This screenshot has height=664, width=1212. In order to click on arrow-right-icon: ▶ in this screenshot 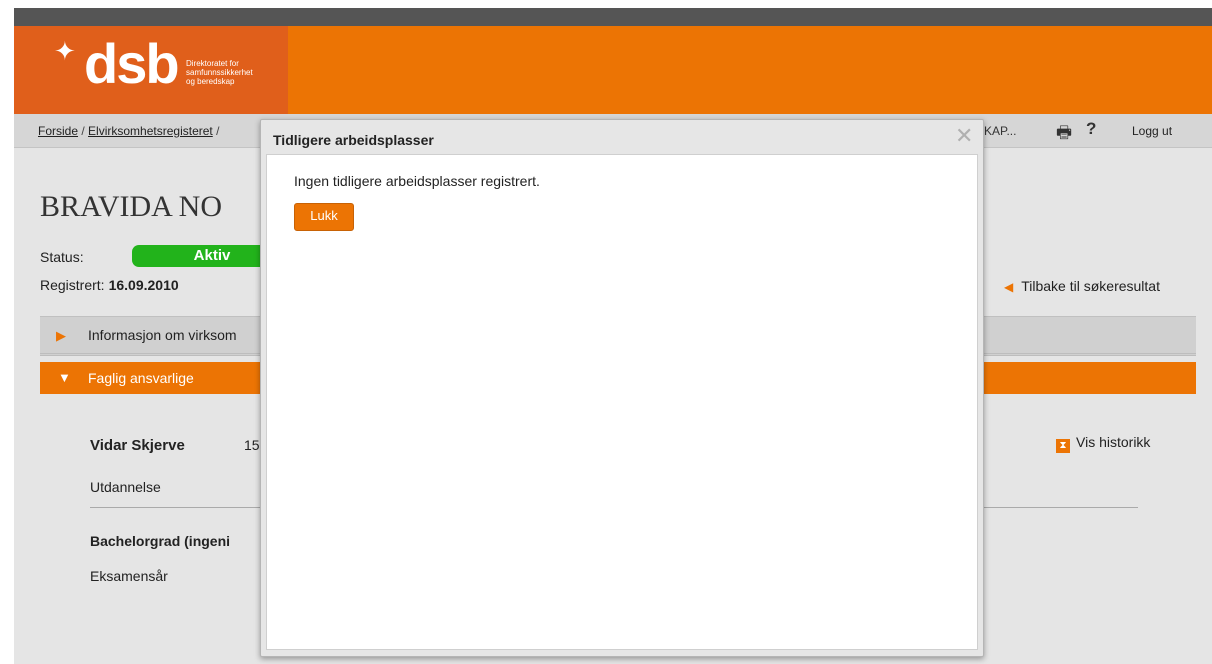, I will do `click(61, 335)`.